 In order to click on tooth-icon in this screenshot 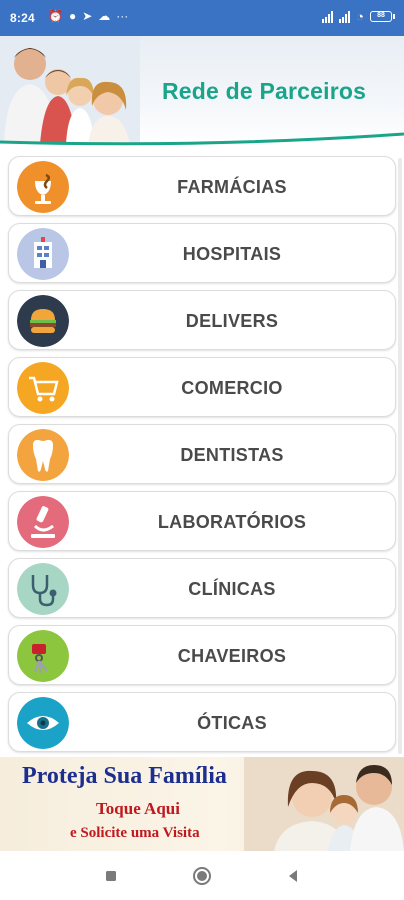, I will do `click(43, 455)`.